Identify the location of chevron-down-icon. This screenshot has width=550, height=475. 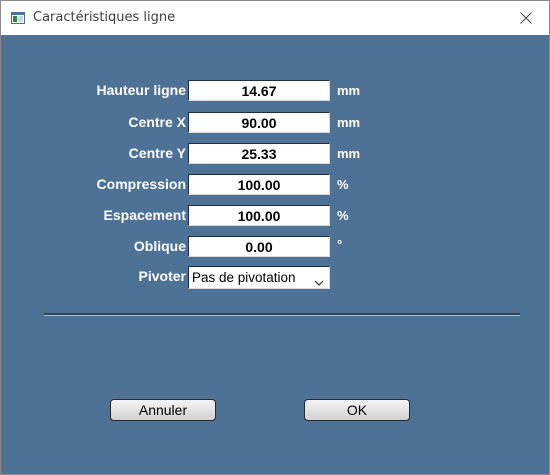
(319, 283).